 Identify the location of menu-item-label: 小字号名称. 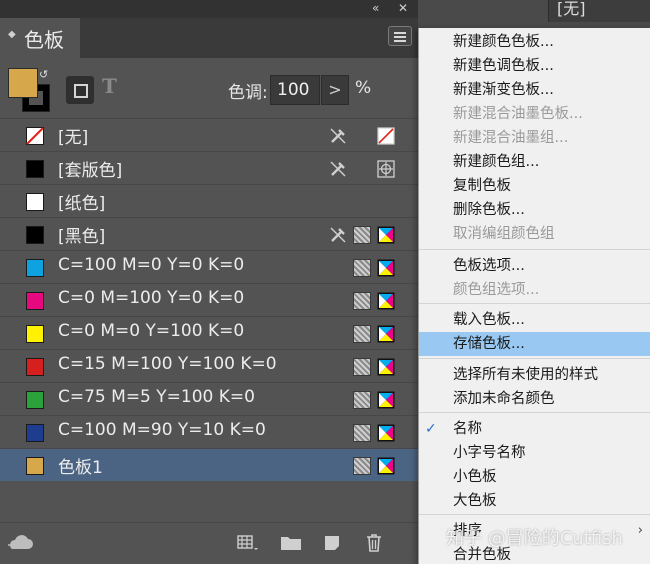
(489, 453).